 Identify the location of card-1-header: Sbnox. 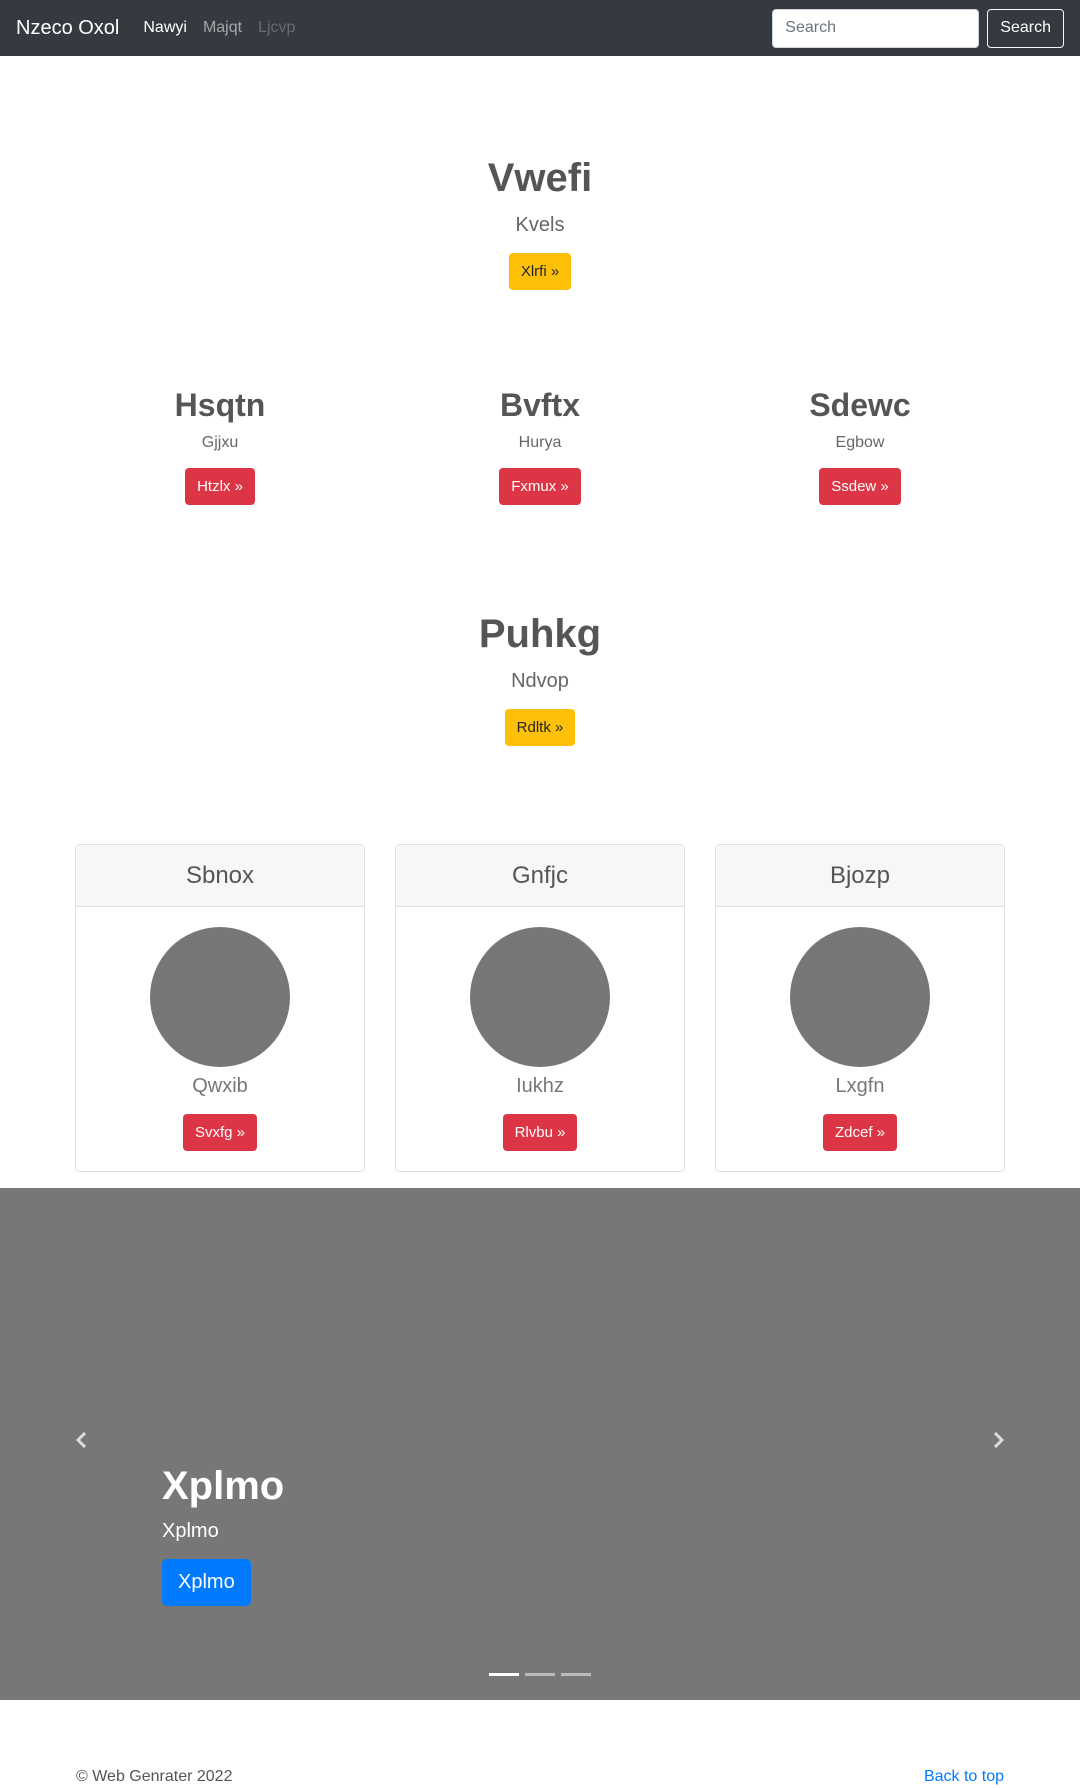
(220, 876).